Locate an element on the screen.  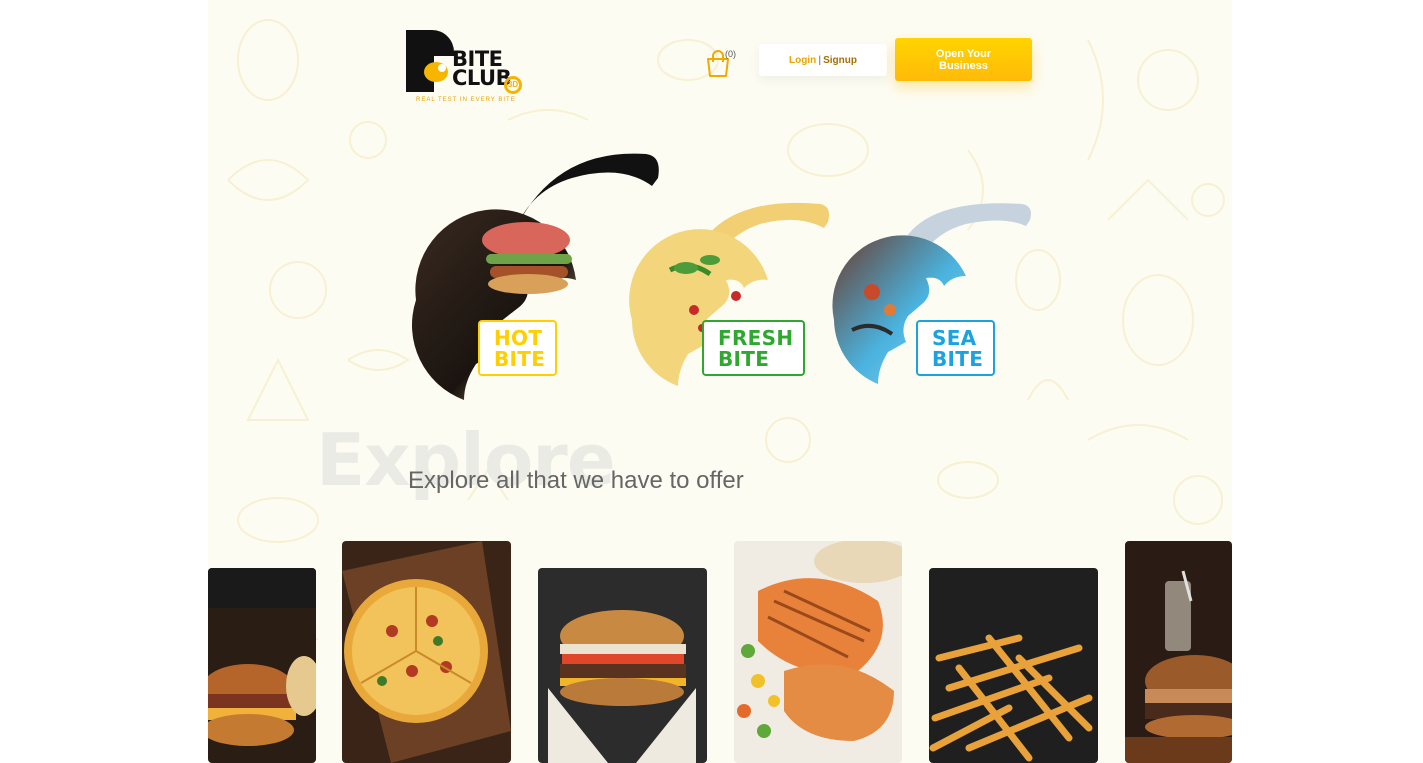
bite-club-logo: BITE CLUB 3D REAL TEST IN EVERY BITE is located at coordinates (466, 70).